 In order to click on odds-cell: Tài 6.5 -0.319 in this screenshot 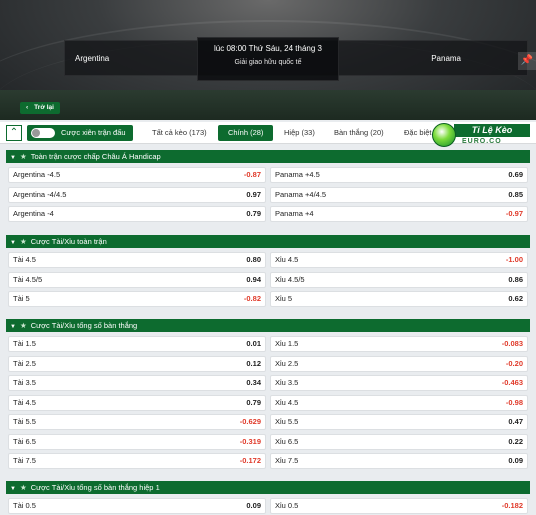, I will do `click(137, 441)`.